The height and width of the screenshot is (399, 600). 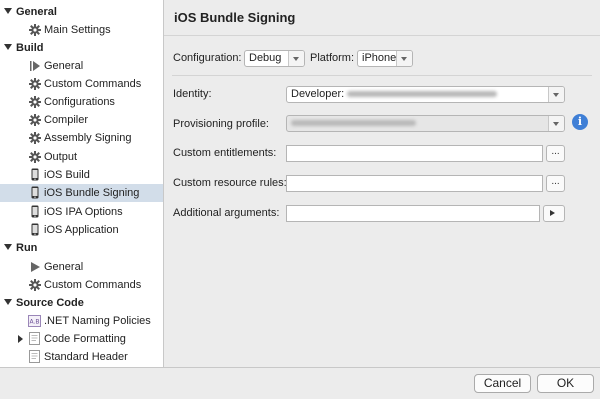 I want to click on sidebar-item-label: Assembly Signing, so click(x=88, y=138).